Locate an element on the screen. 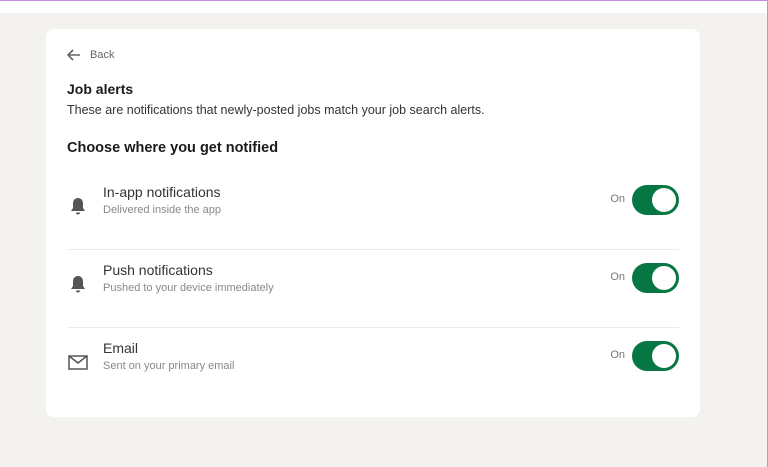 This screenshot has height=467, width=768. option-sublabel: Pushed to your device immediately is located at coordinates (188, 288).